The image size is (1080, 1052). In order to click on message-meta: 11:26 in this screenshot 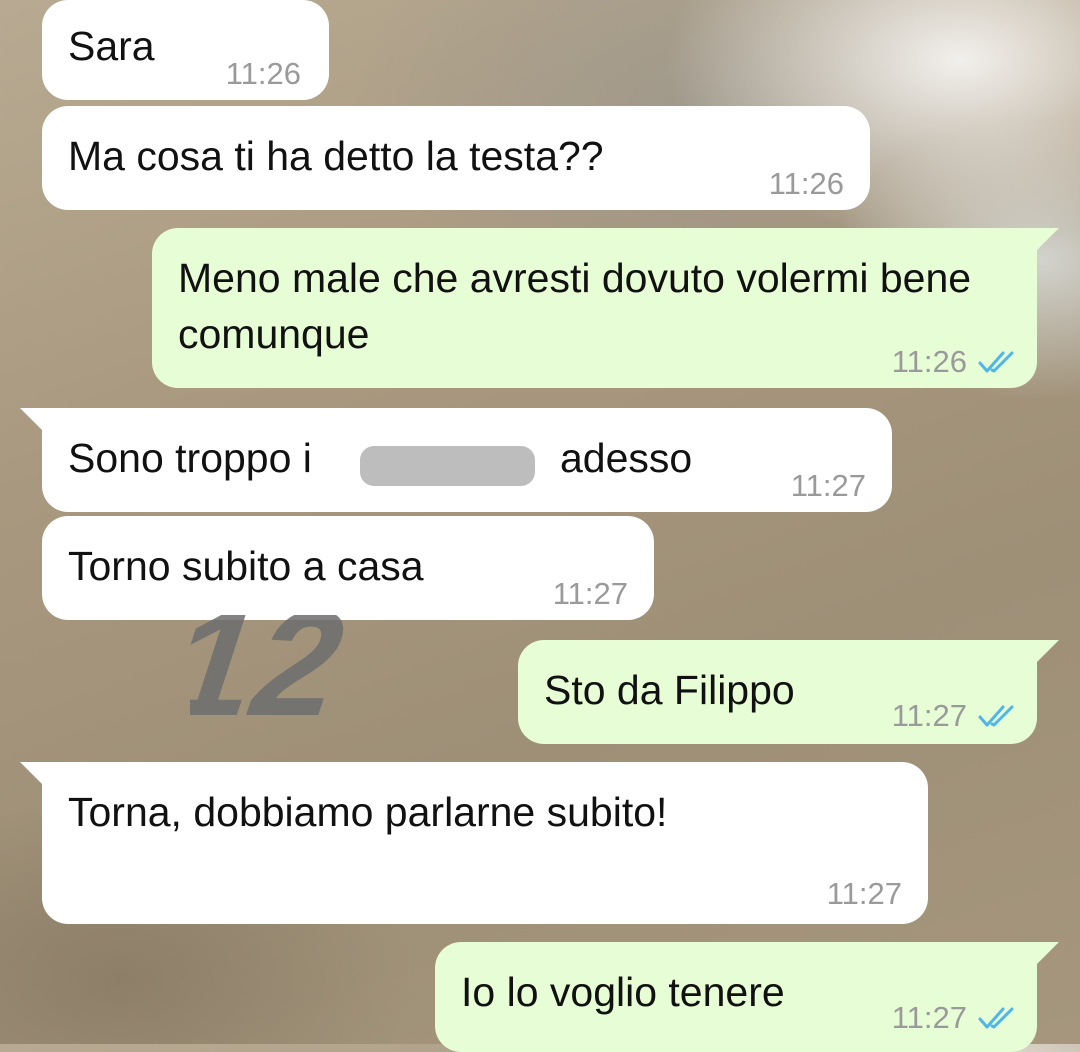, I will do `click(954, 362)`.